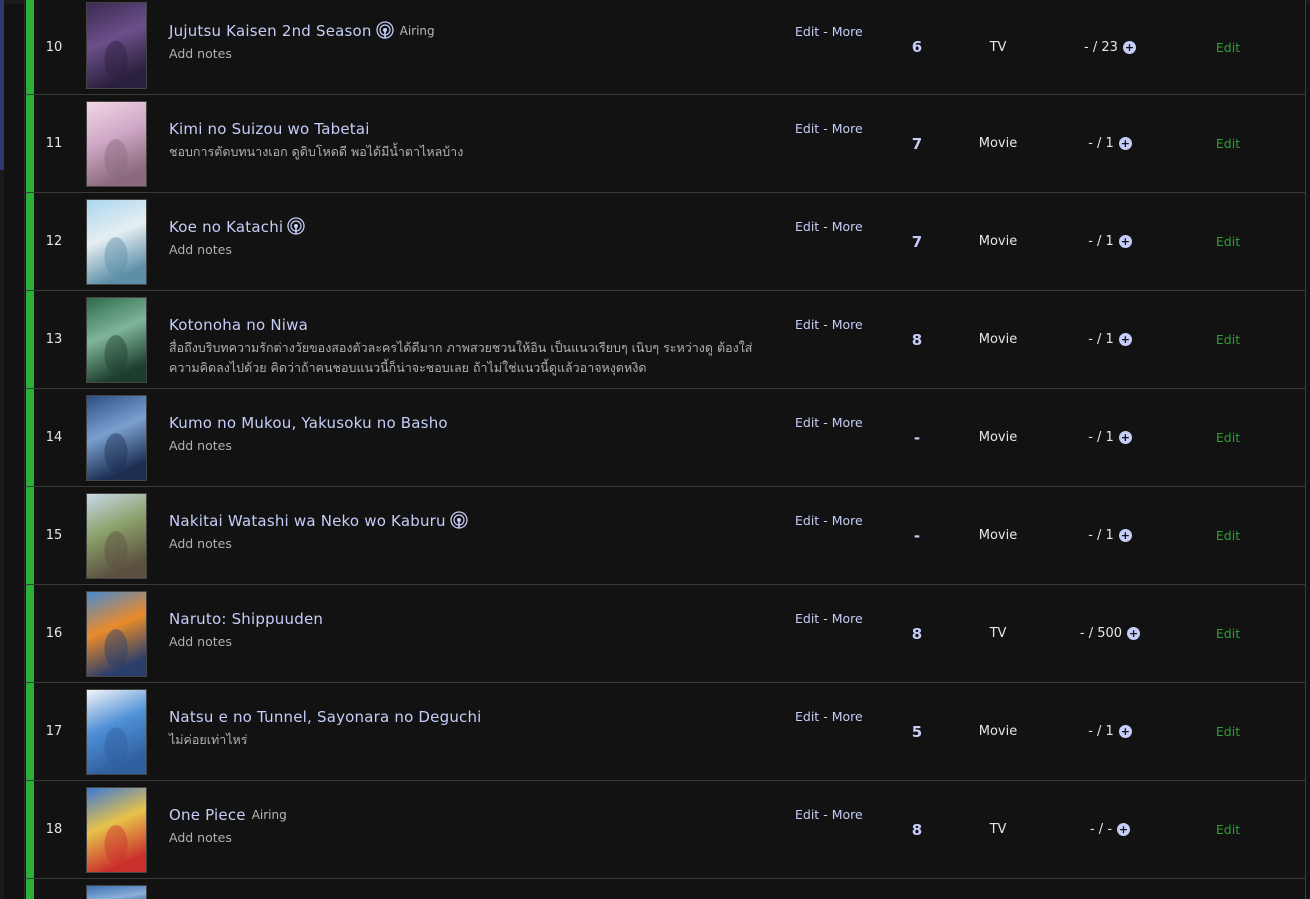 Image resolution: width=1310 pixels, height=899 pixels. What do you see at coordinates (1101, 829) in the screenshot?
I see `progress-value: - / -` at bounding box center [1101, 829].